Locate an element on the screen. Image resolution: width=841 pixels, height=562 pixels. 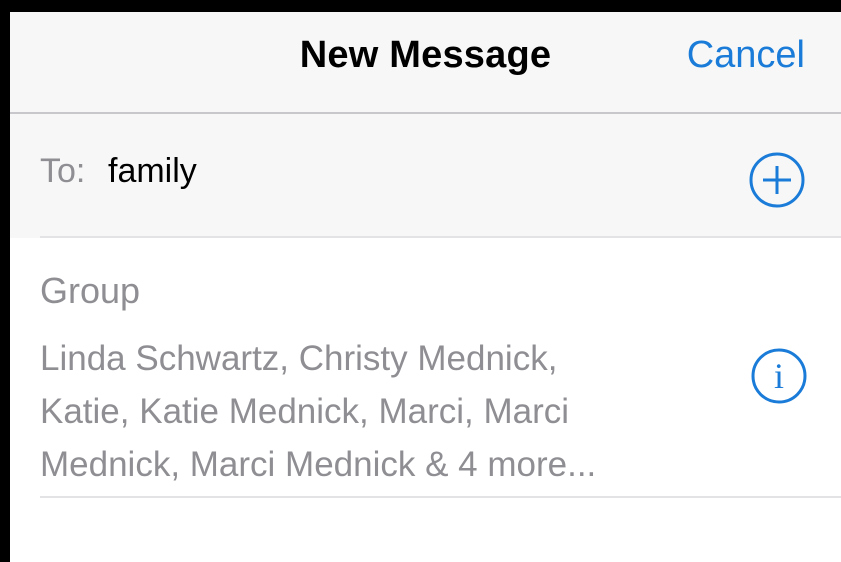
add-contact-button is located at coordinates (777, 180).